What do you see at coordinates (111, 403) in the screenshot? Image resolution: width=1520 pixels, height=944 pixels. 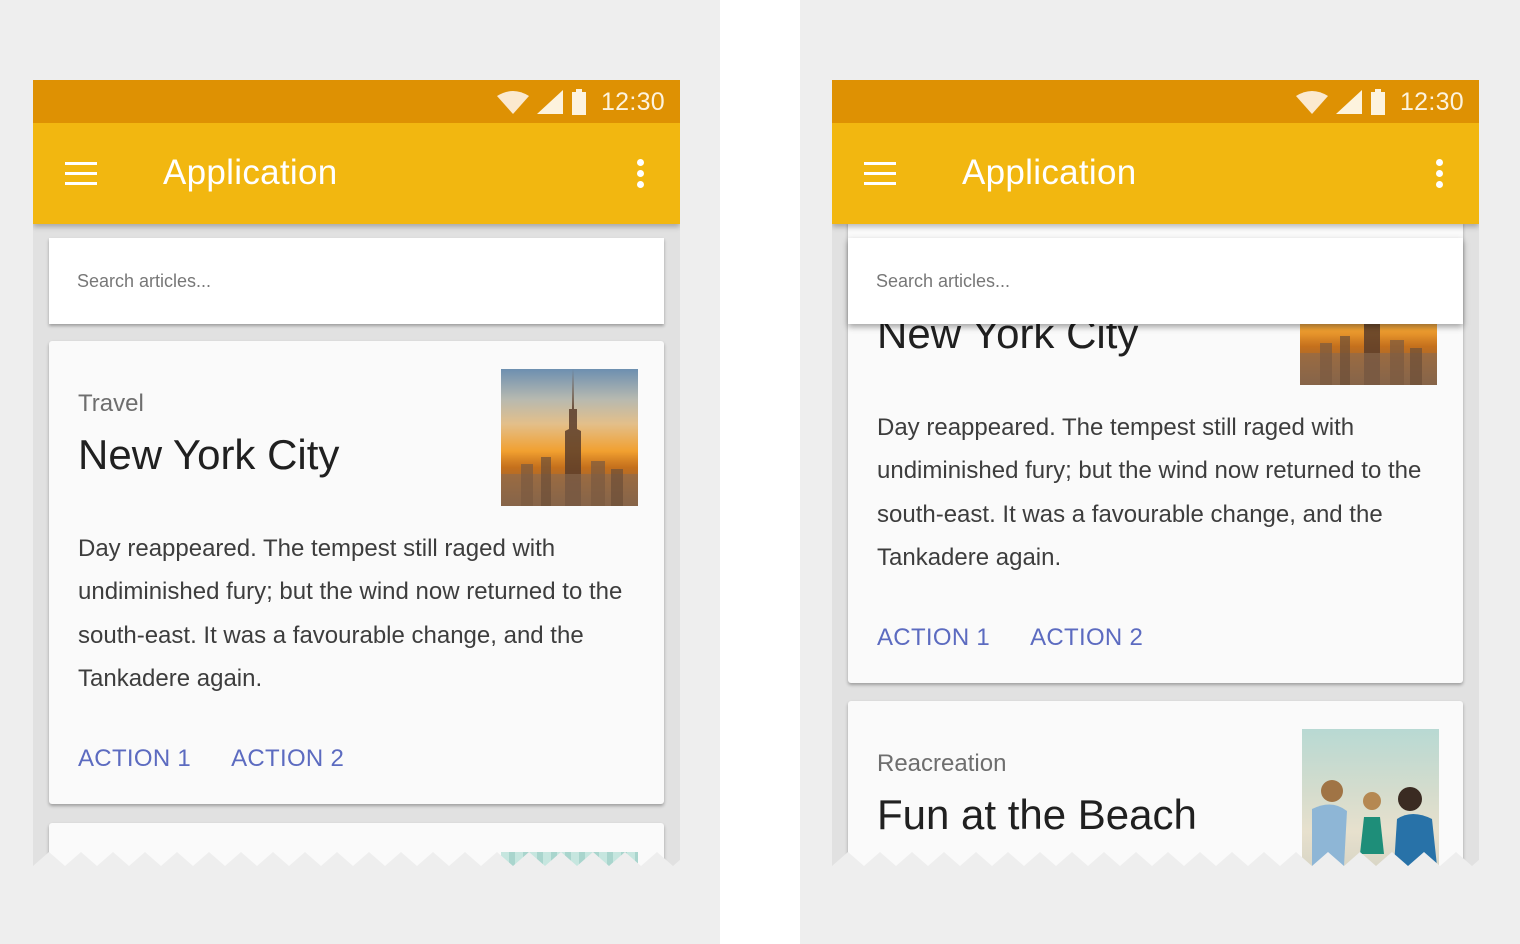 I see `card-category: Travel` at bounding box center [111, 403].